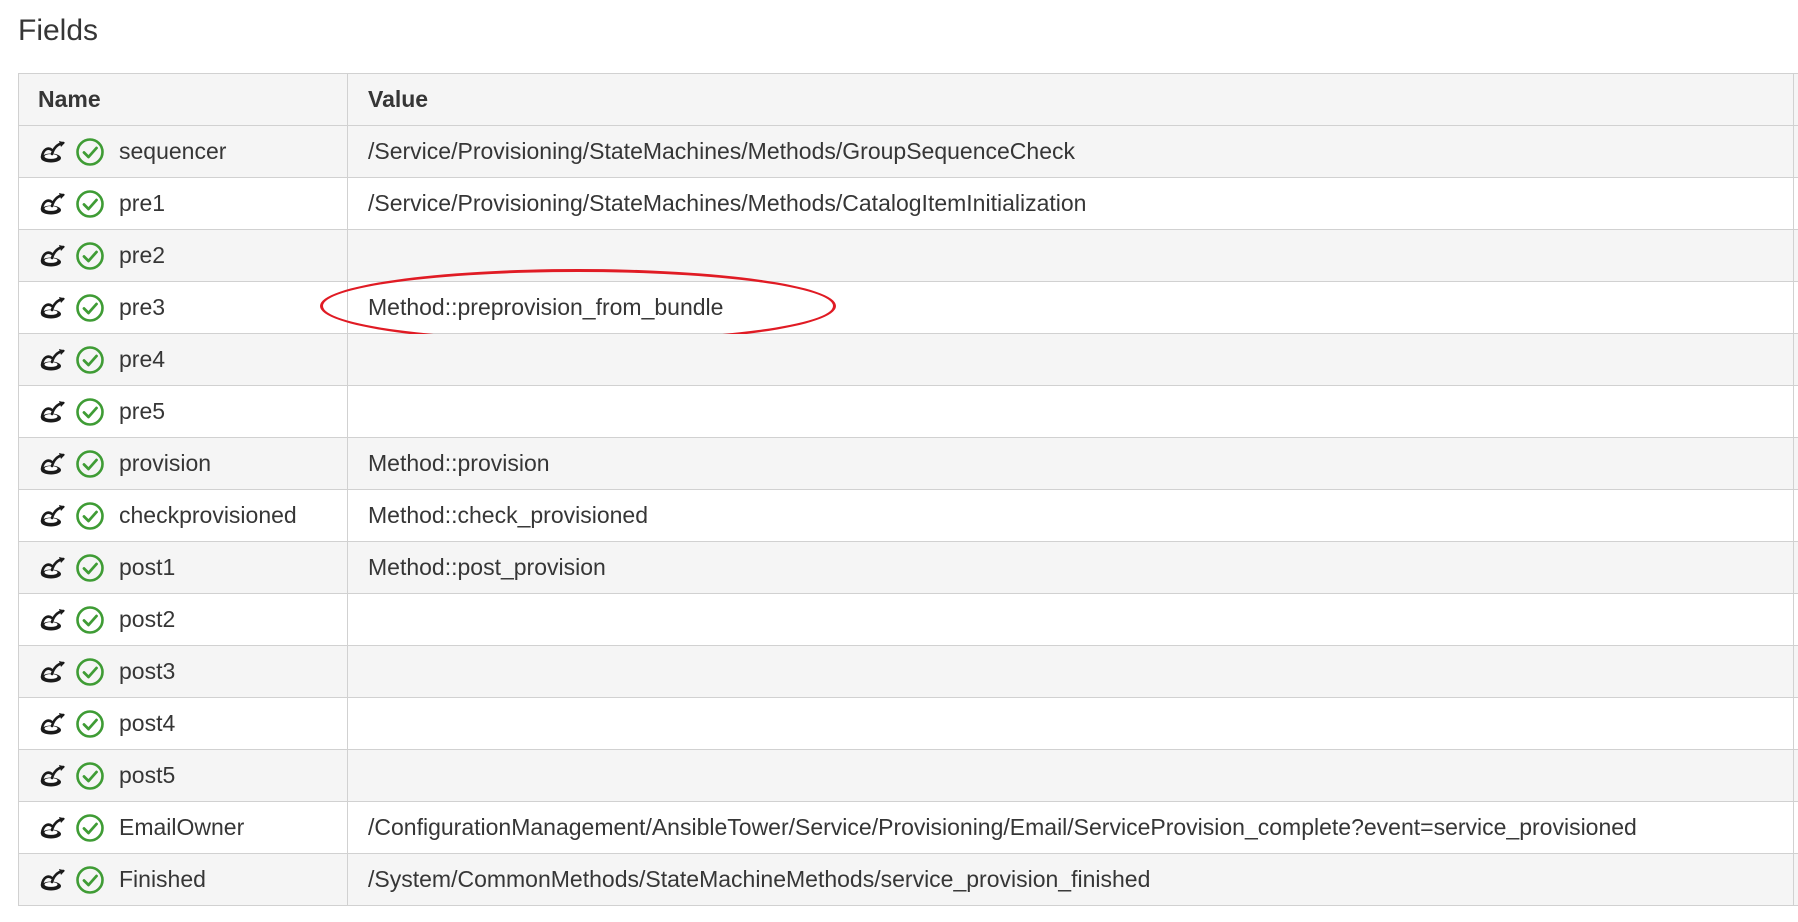 The width and height of the screenshot is (1798, 922). I want to click on value-cell: Method::check_provisioned, so click(1070, 515).